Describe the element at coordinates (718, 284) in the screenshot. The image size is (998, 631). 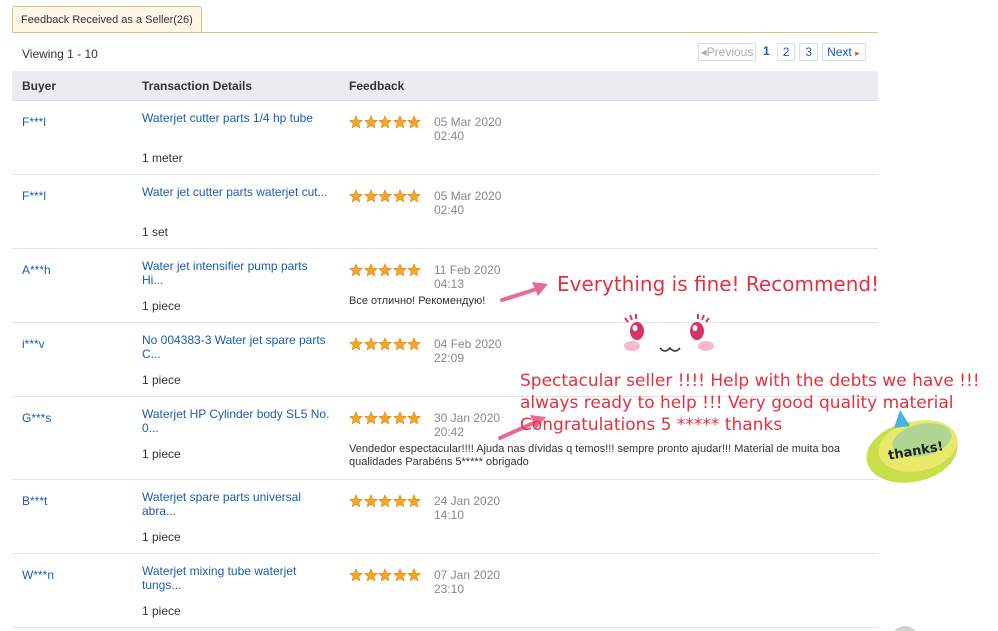
I see `translation-russian: Everything is fine! Recommend!` at that location.